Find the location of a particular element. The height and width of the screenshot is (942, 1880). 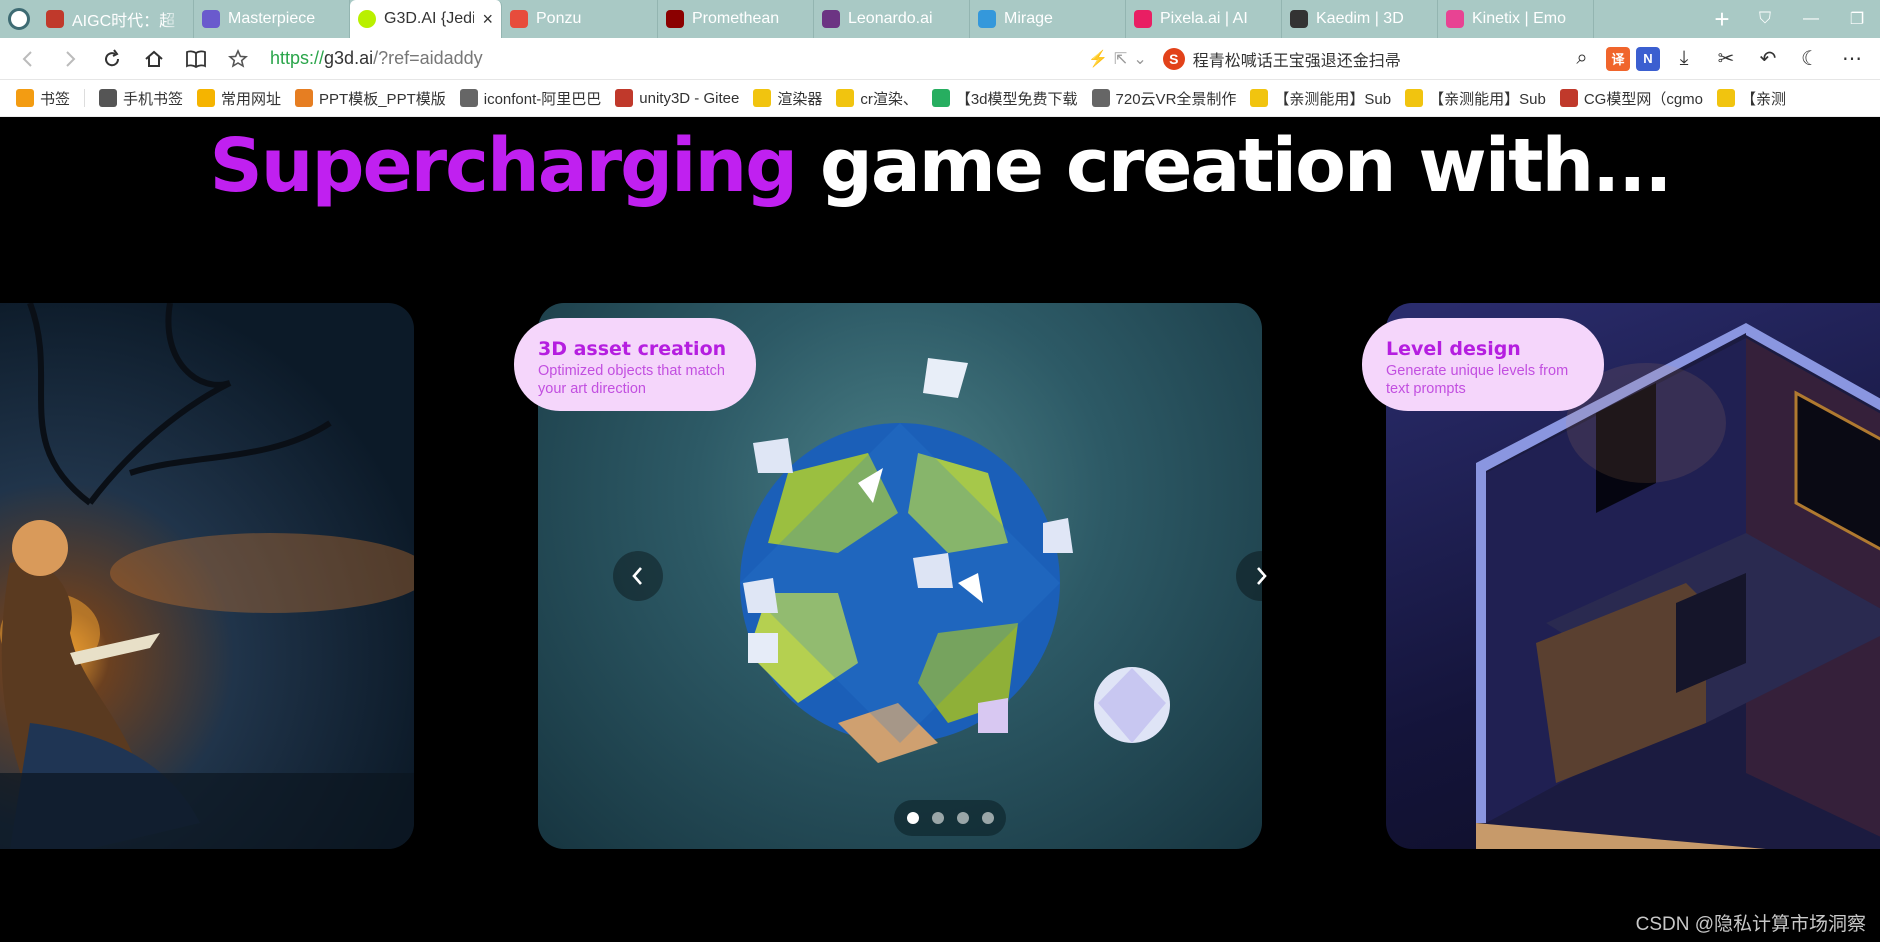

bookmark-item: 【3d模型免费下载 is located at coordinates (1004, 98).